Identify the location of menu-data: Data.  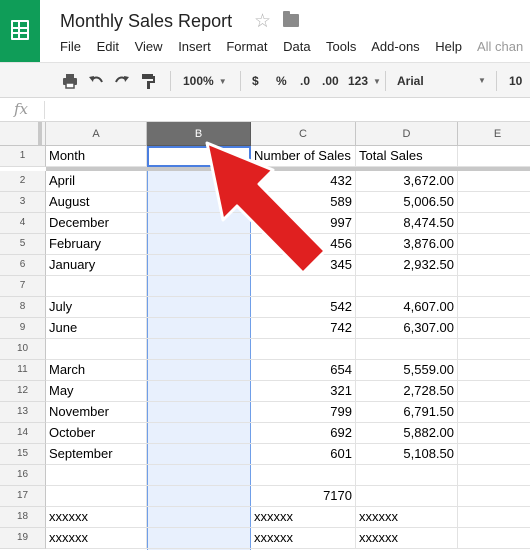
(296, 46).